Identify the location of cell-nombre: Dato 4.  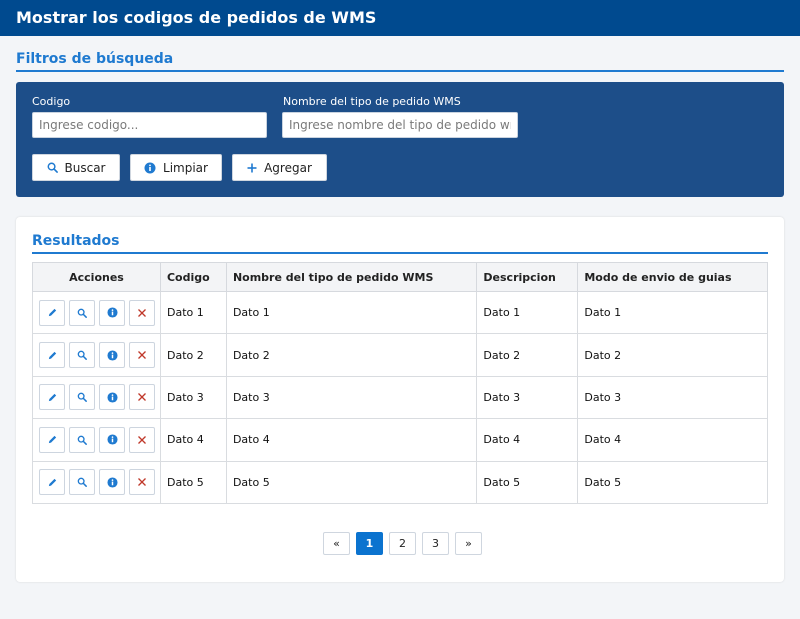
(351, 440).